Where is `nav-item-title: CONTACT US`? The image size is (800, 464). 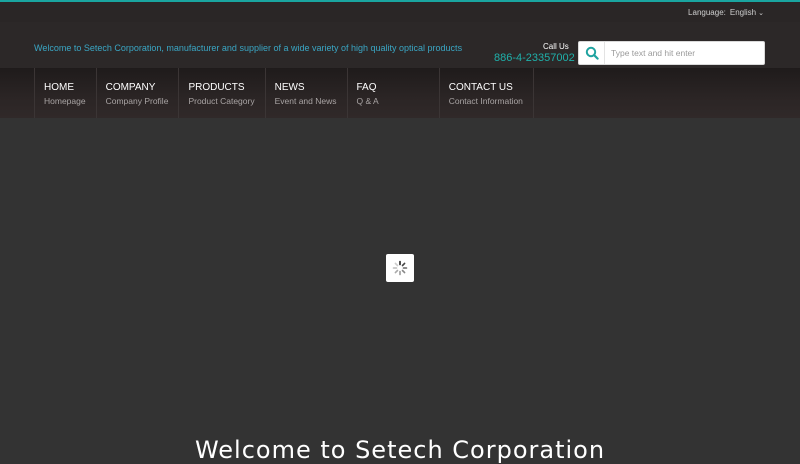
nav-item-title: CONTACT US is located at coordinates (480, 87).